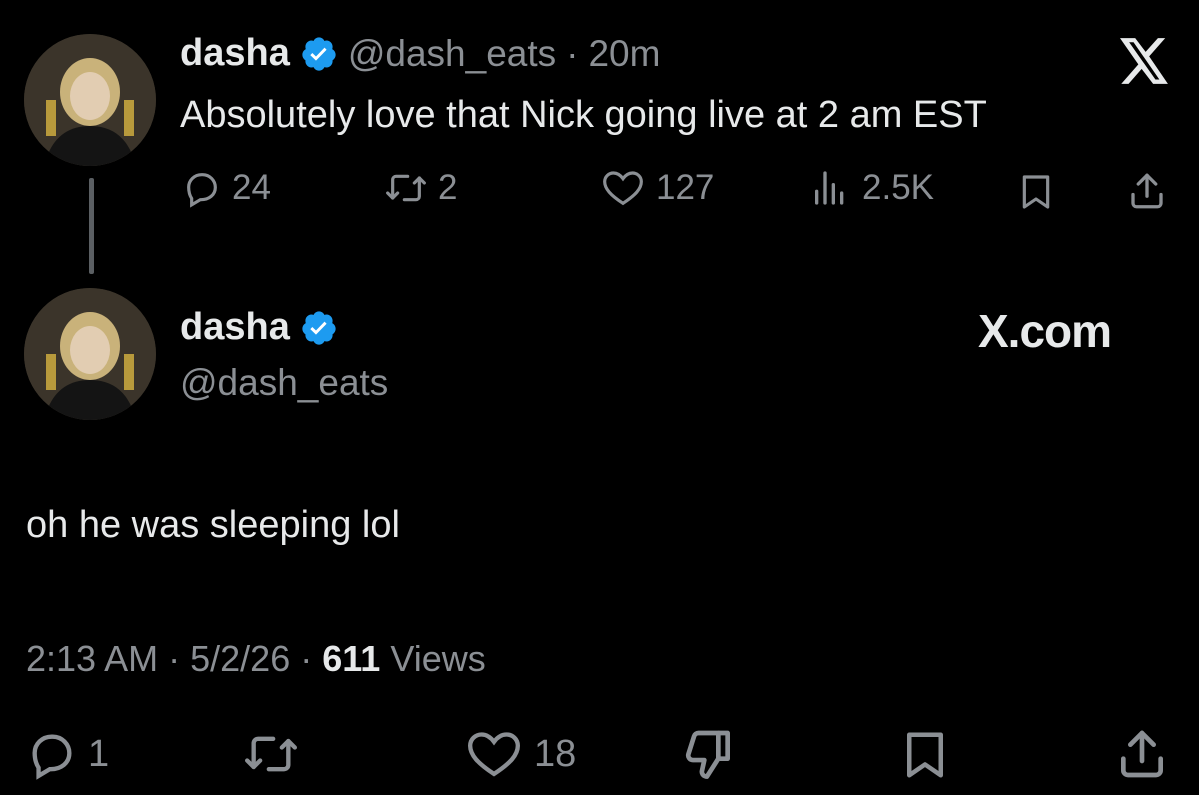 The image size is (1199, 795). Describe the element at coordinates (226, 188) in the screenshot. I see `reply-button: 24` at that location.